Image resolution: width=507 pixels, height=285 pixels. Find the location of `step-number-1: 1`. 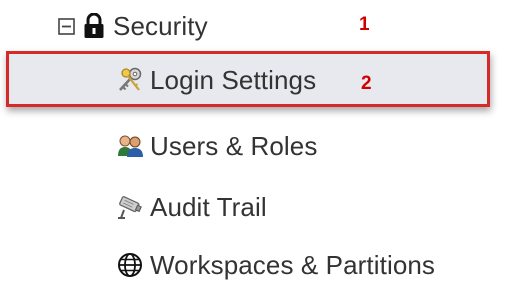

step-number-1: 1 is located at coordinates (364, 24).